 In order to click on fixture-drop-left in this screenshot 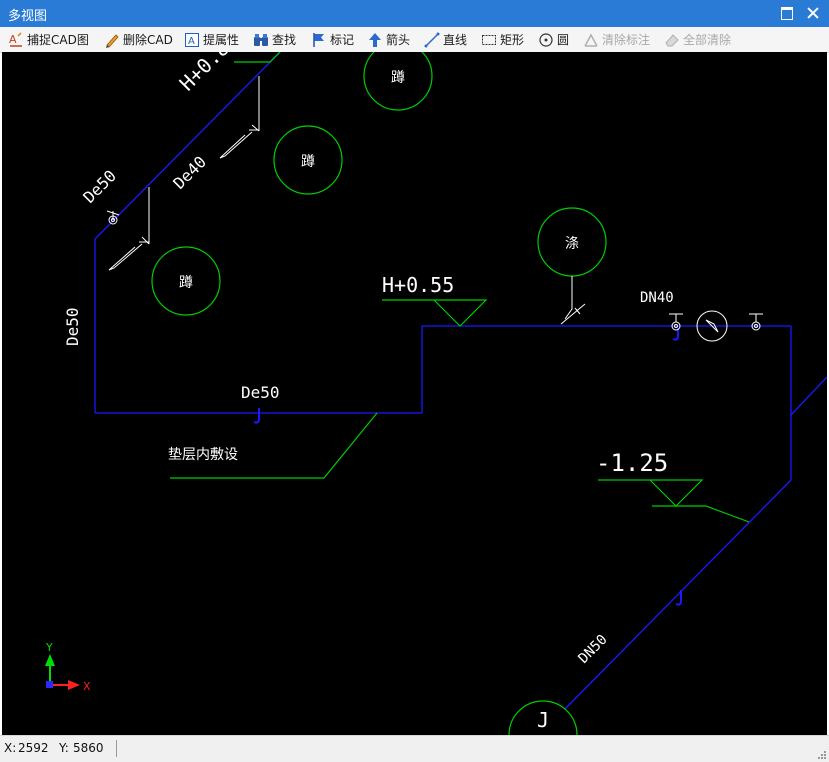, I will do `click(129, 229)`.